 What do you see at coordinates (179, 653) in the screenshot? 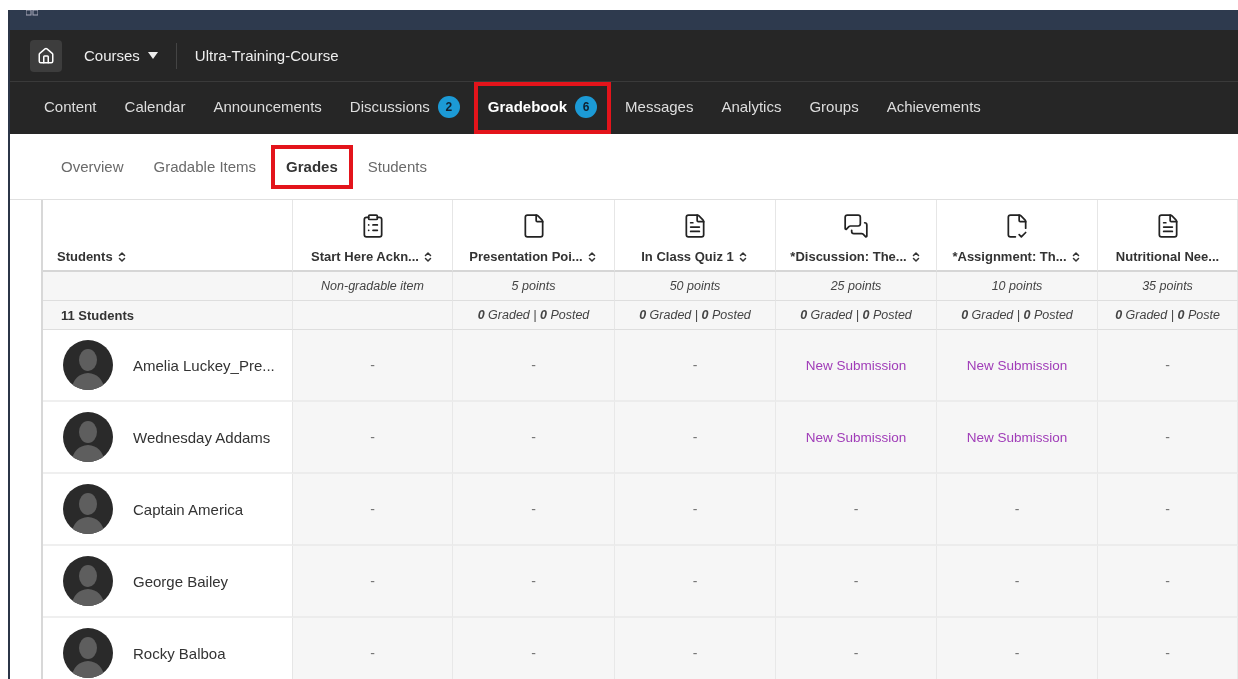
I see `student-name: Rocky Balboa` at bounding box center [179, 653].